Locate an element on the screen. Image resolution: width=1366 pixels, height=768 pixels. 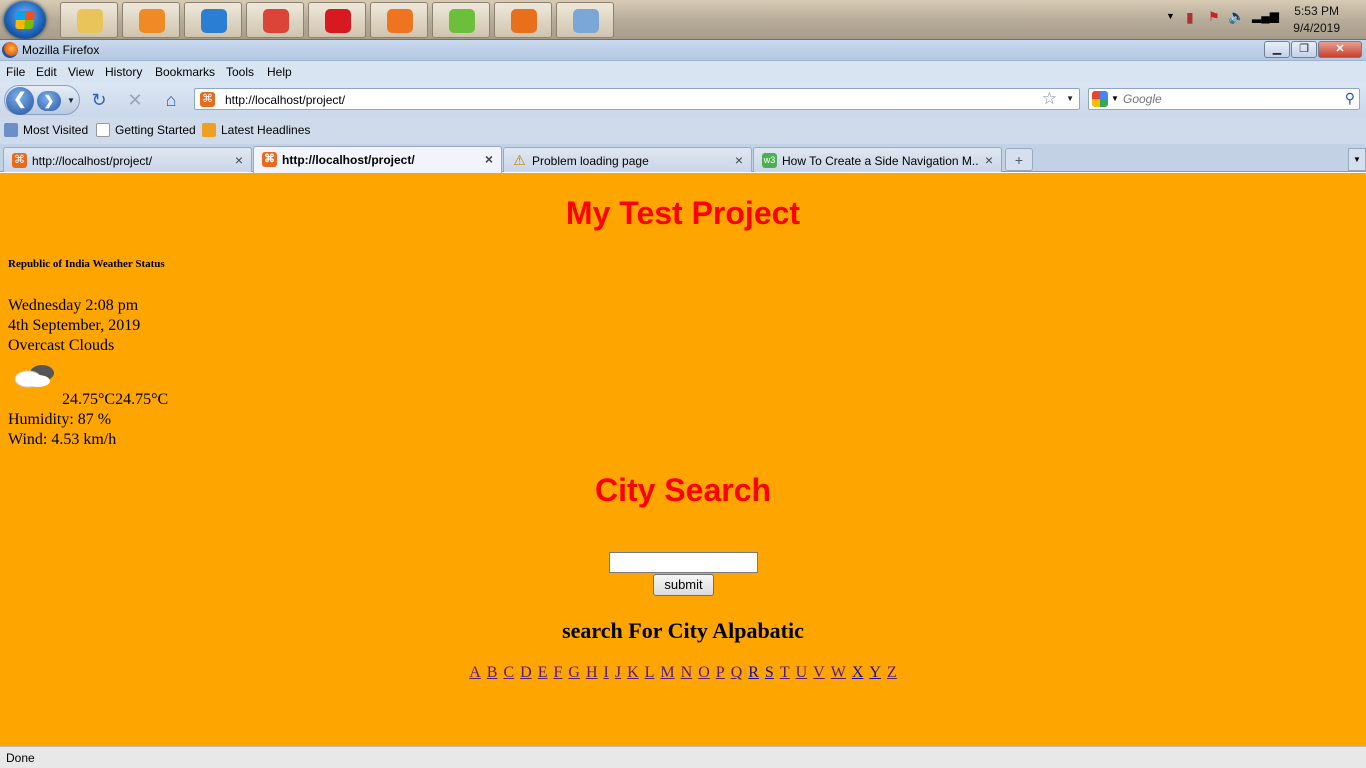
bookmark-most-visited: Most Visited is located at coordinates (46, 130).